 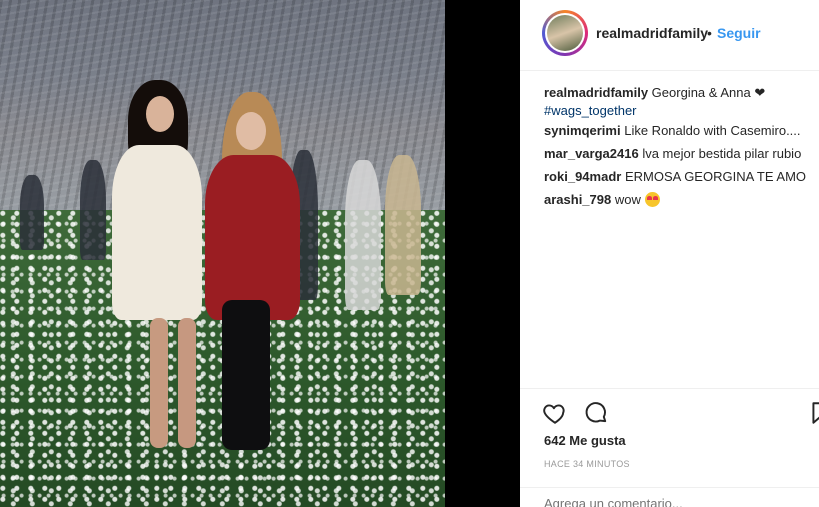 What do you see at coordinates (722, 153) in the screenshot?
I see `comment-text: lva mejor bestida pilar rubio` at bounding box center [722, 153].